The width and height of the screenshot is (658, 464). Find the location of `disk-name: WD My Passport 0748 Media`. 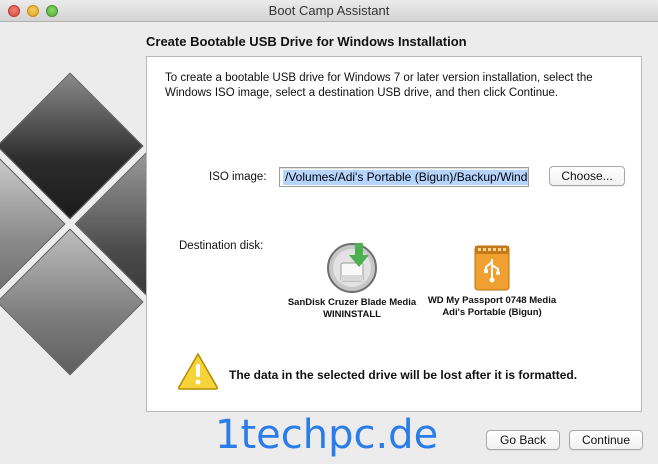

disk-name: WD My Passport 0748 Media is located at coordinates (492, 300).